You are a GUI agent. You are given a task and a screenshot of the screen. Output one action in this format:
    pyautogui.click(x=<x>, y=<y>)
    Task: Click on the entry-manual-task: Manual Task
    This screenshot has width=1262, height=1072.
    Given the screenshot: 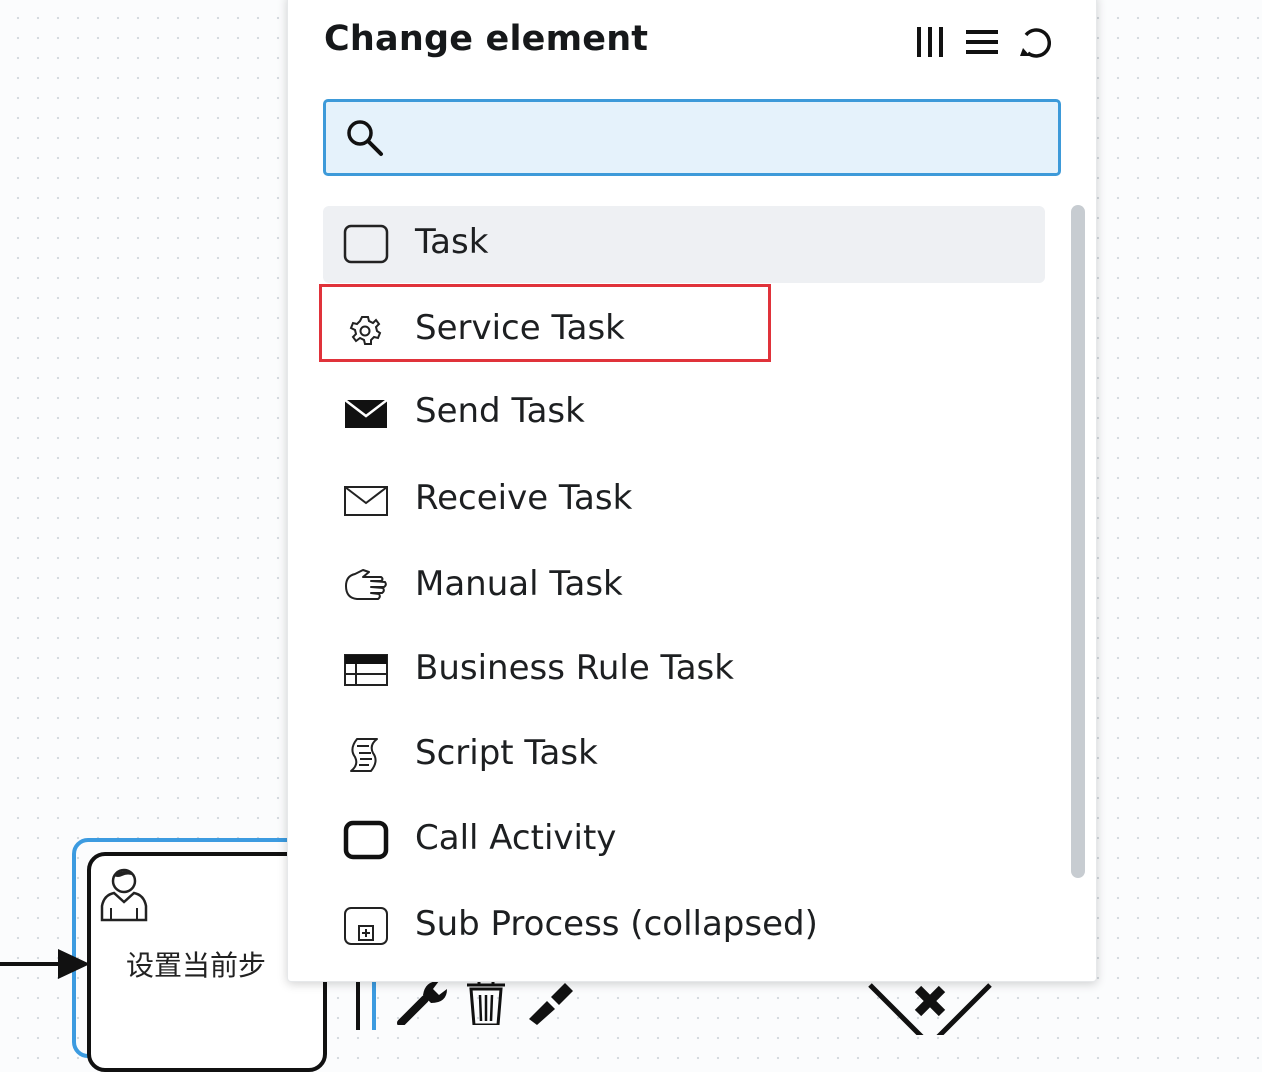 What is the action you would take?
    pyautogui.click(x=684, y=586)
    